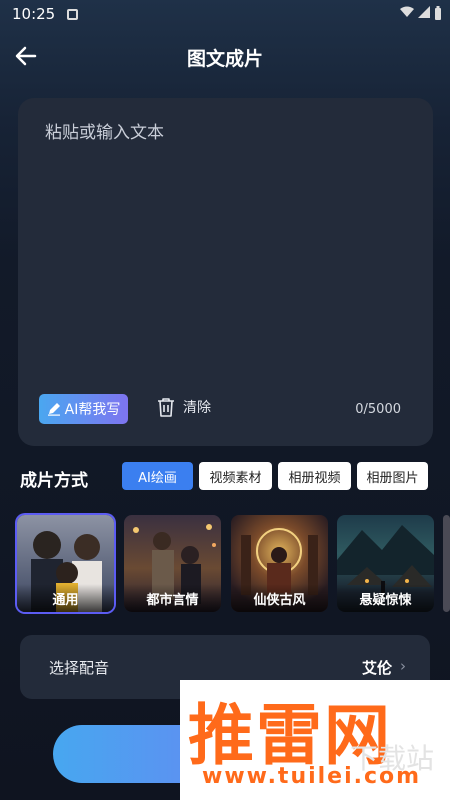  What do you see at coordinates (197, 408) in the screenshot?
I see `clear-label: 清除` at bounding box center [197, 408].